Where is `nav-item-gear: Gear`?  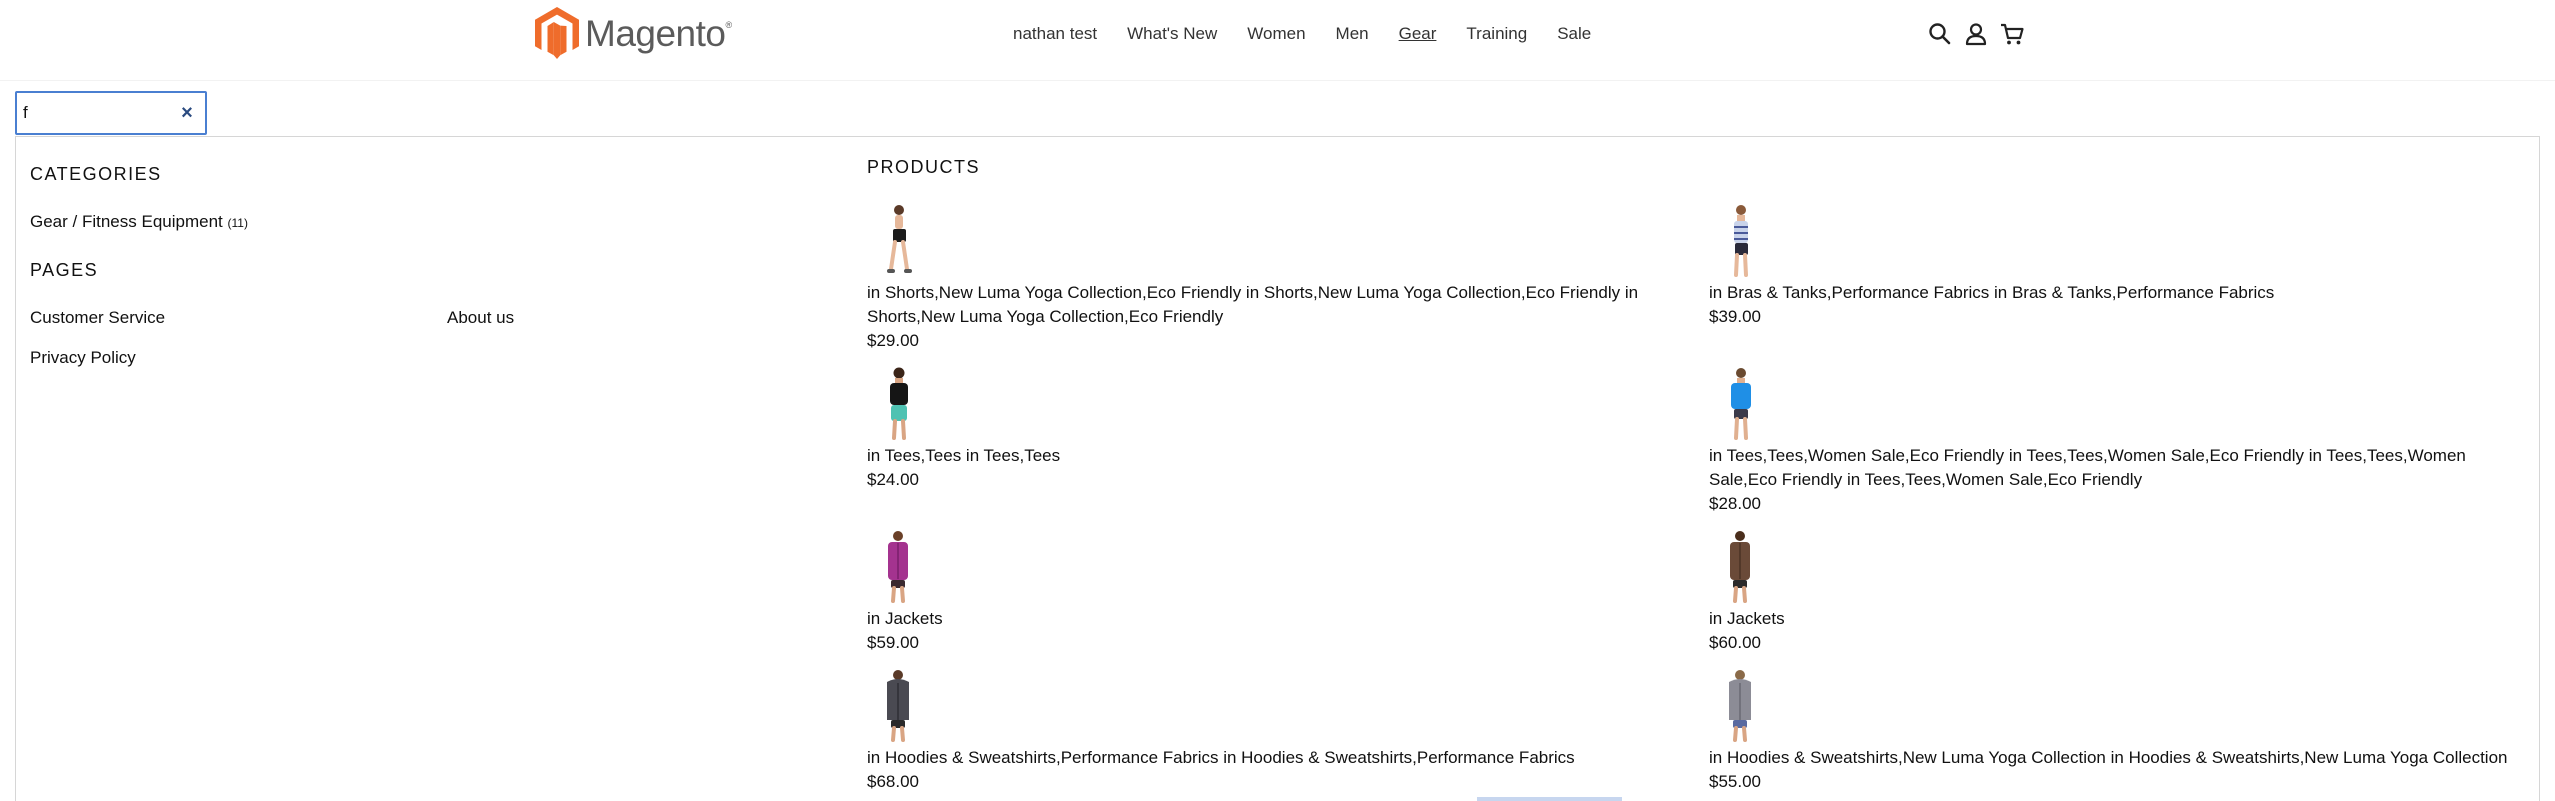 nav-item-gear: Gear is located at coordinates (1418, 34).